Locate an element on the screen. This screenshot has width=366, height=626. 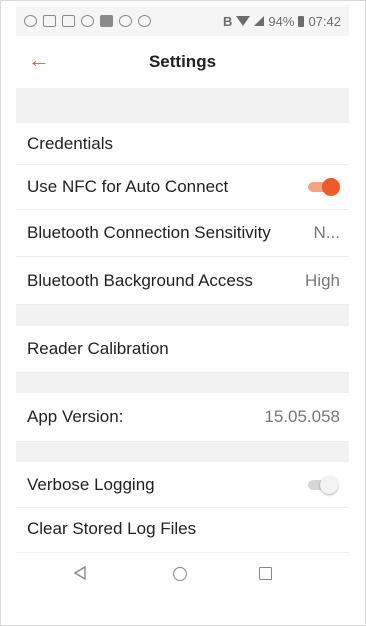
reader-calibration-label: Reader Calibration is located at coordinates (98, 348).